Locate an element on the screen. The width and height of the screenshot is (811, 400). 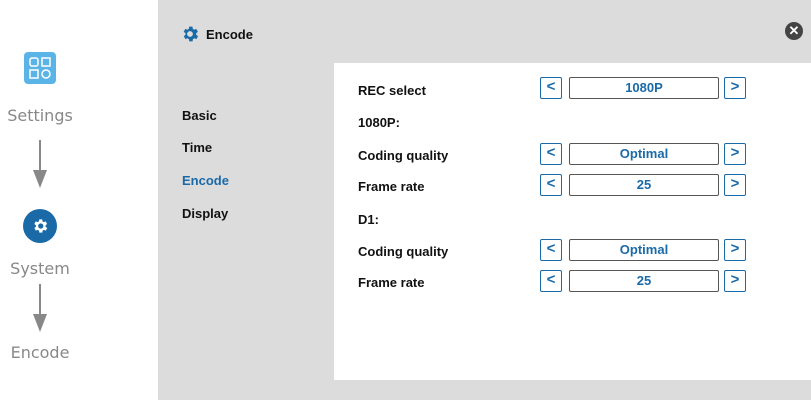
rec-select-prev-button: < is located at coordinates (551, 88).